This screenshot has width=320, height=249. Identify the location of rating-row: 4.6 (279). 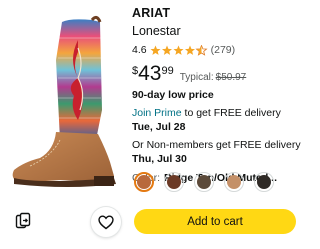
(218, 50).